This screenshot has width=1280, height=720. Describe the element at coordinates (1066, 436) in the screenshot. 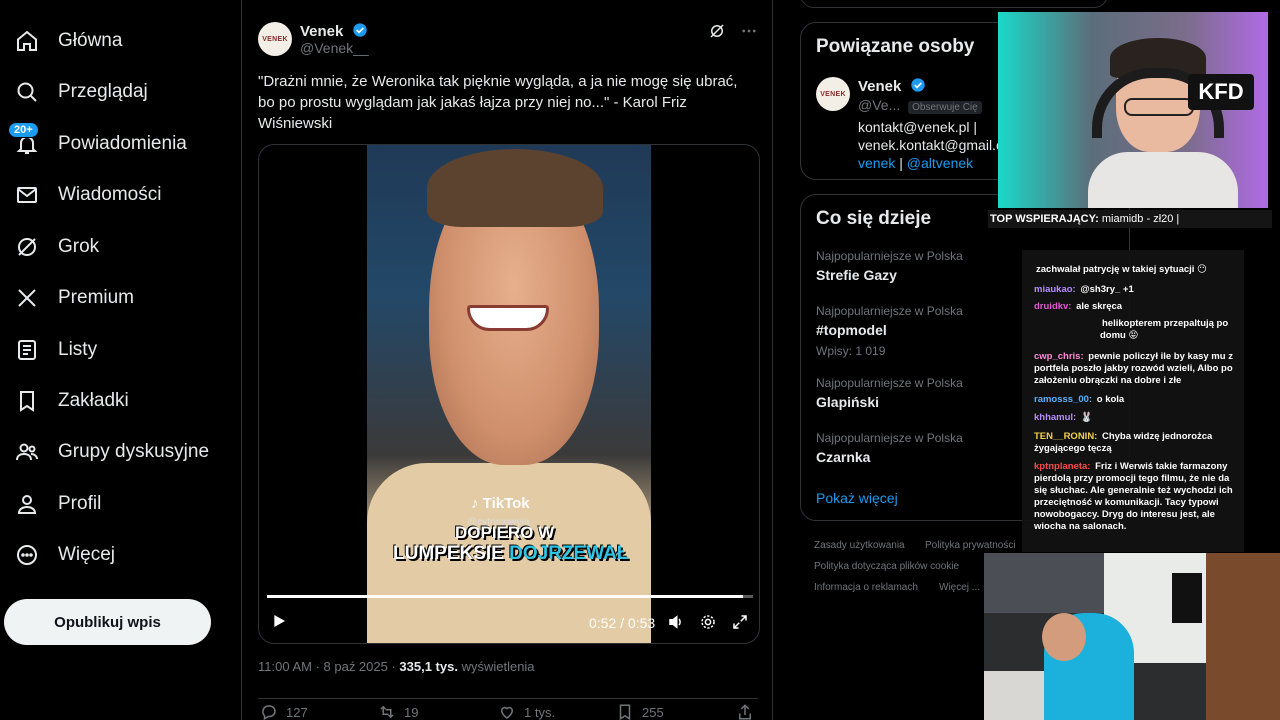

I see `chat-user: TEN__RONIN:` at that location.